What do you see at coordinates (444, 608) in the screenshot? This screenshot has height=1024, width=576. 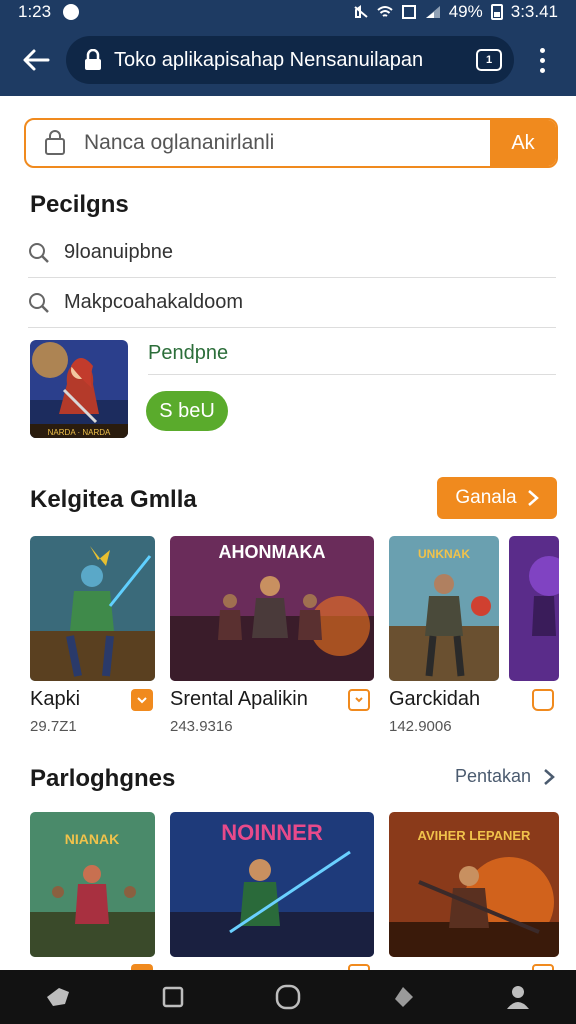 I see `game-thumbnail: UNKNAK` at bounding box center [444, 608].